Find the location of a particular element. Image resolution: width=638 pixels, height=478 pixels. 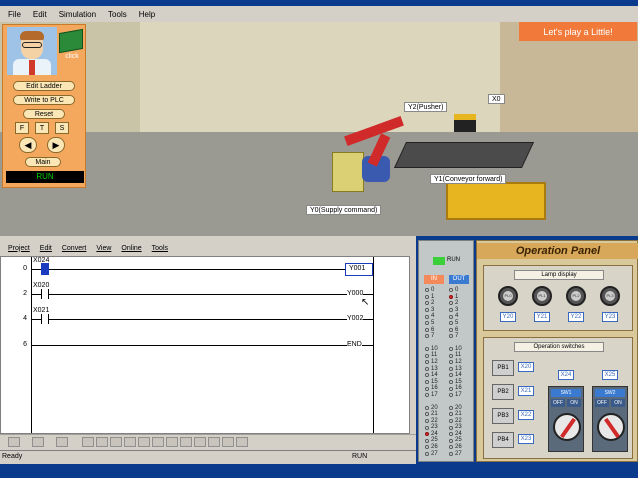

f-button: F is located at coordinates (22, 128).